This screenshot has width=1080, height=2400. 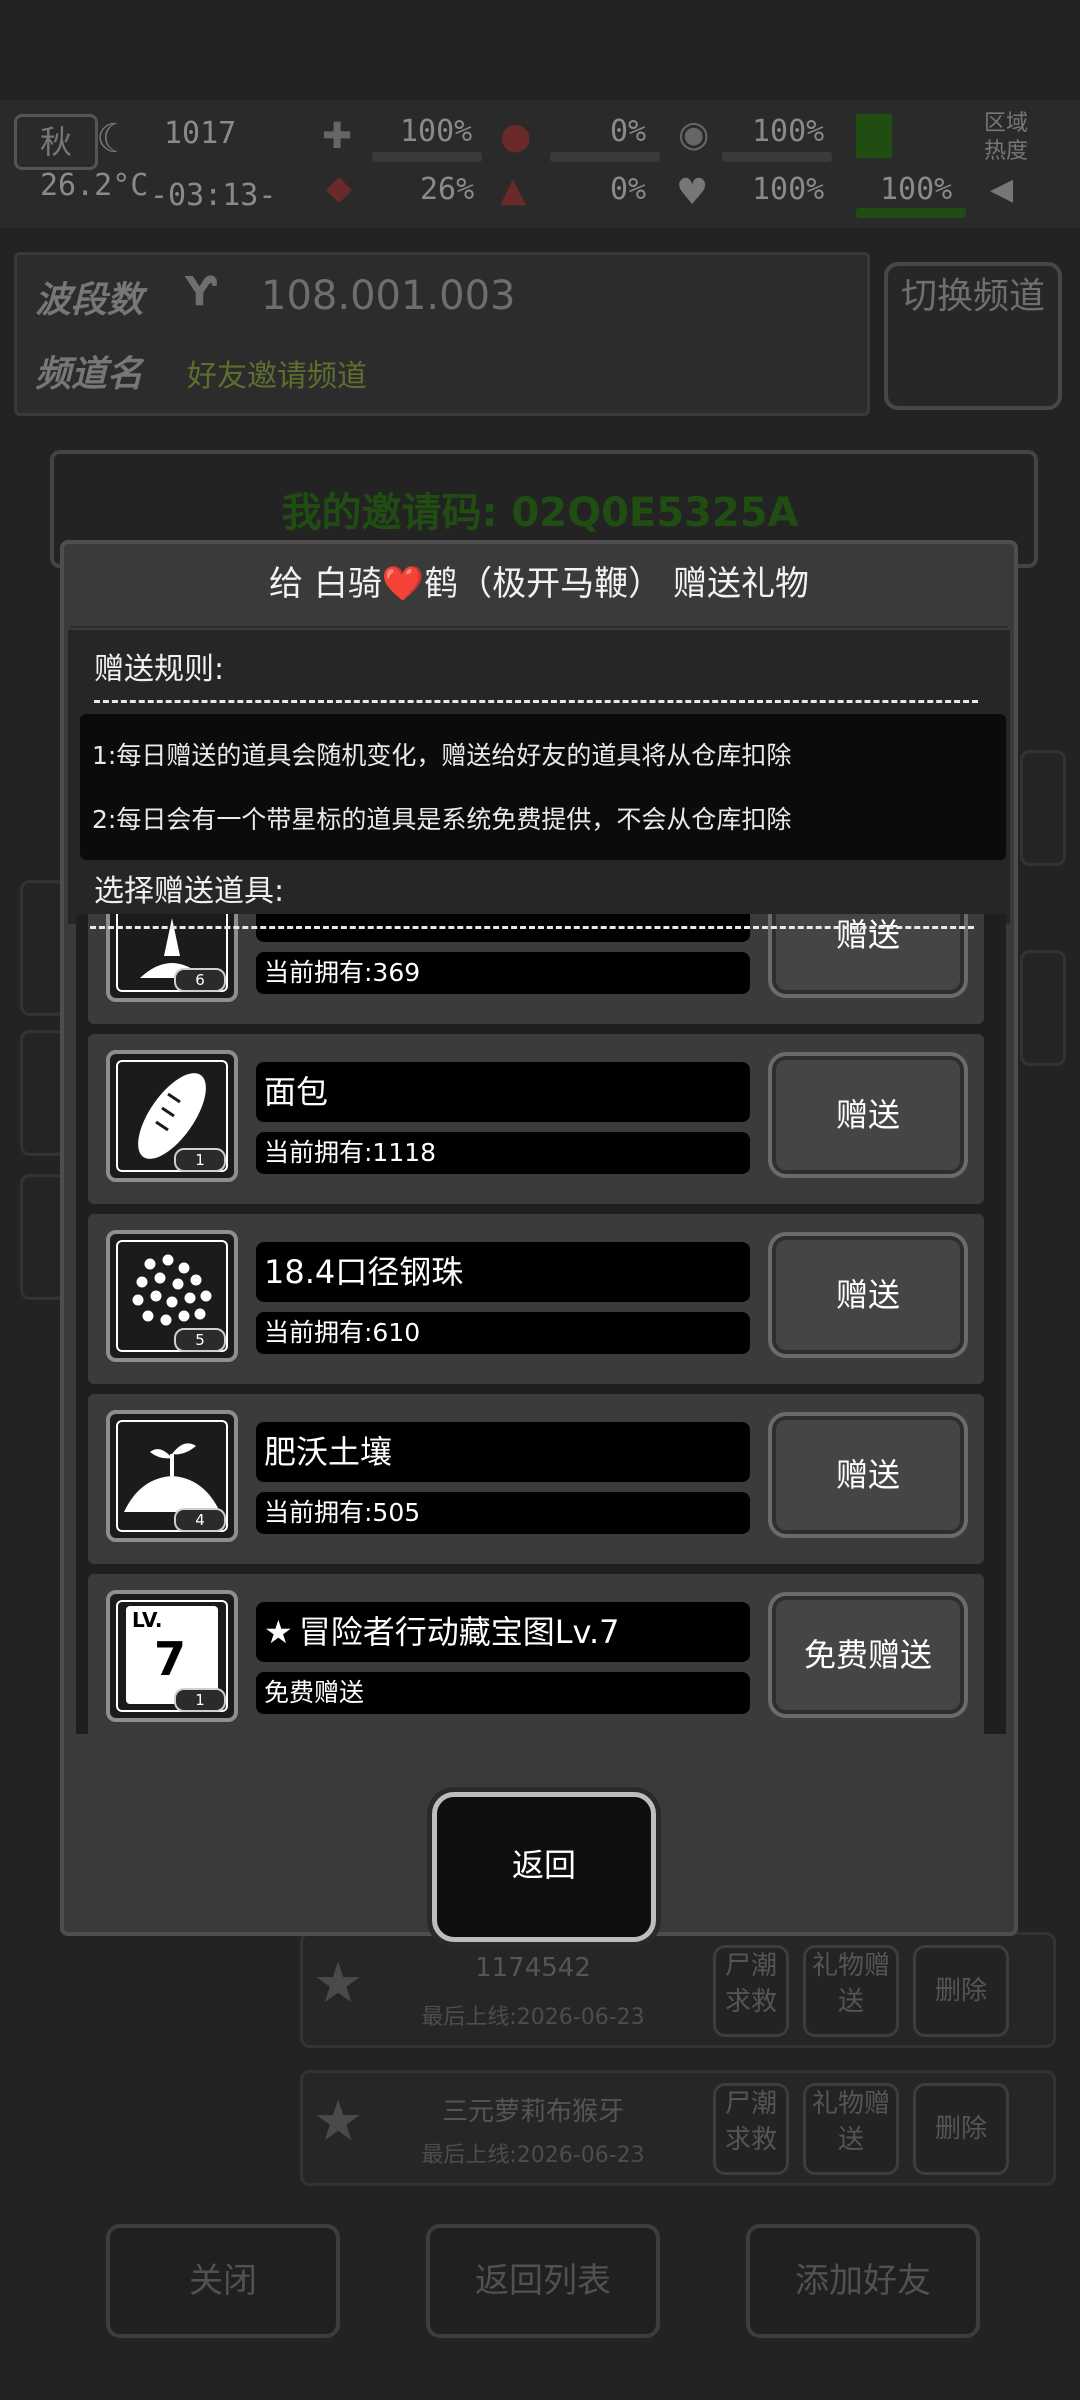 What do you see at coordinates (916, 189) in the screenshot?
I see `energy-value: 100%` at bounding box center [916, 189].